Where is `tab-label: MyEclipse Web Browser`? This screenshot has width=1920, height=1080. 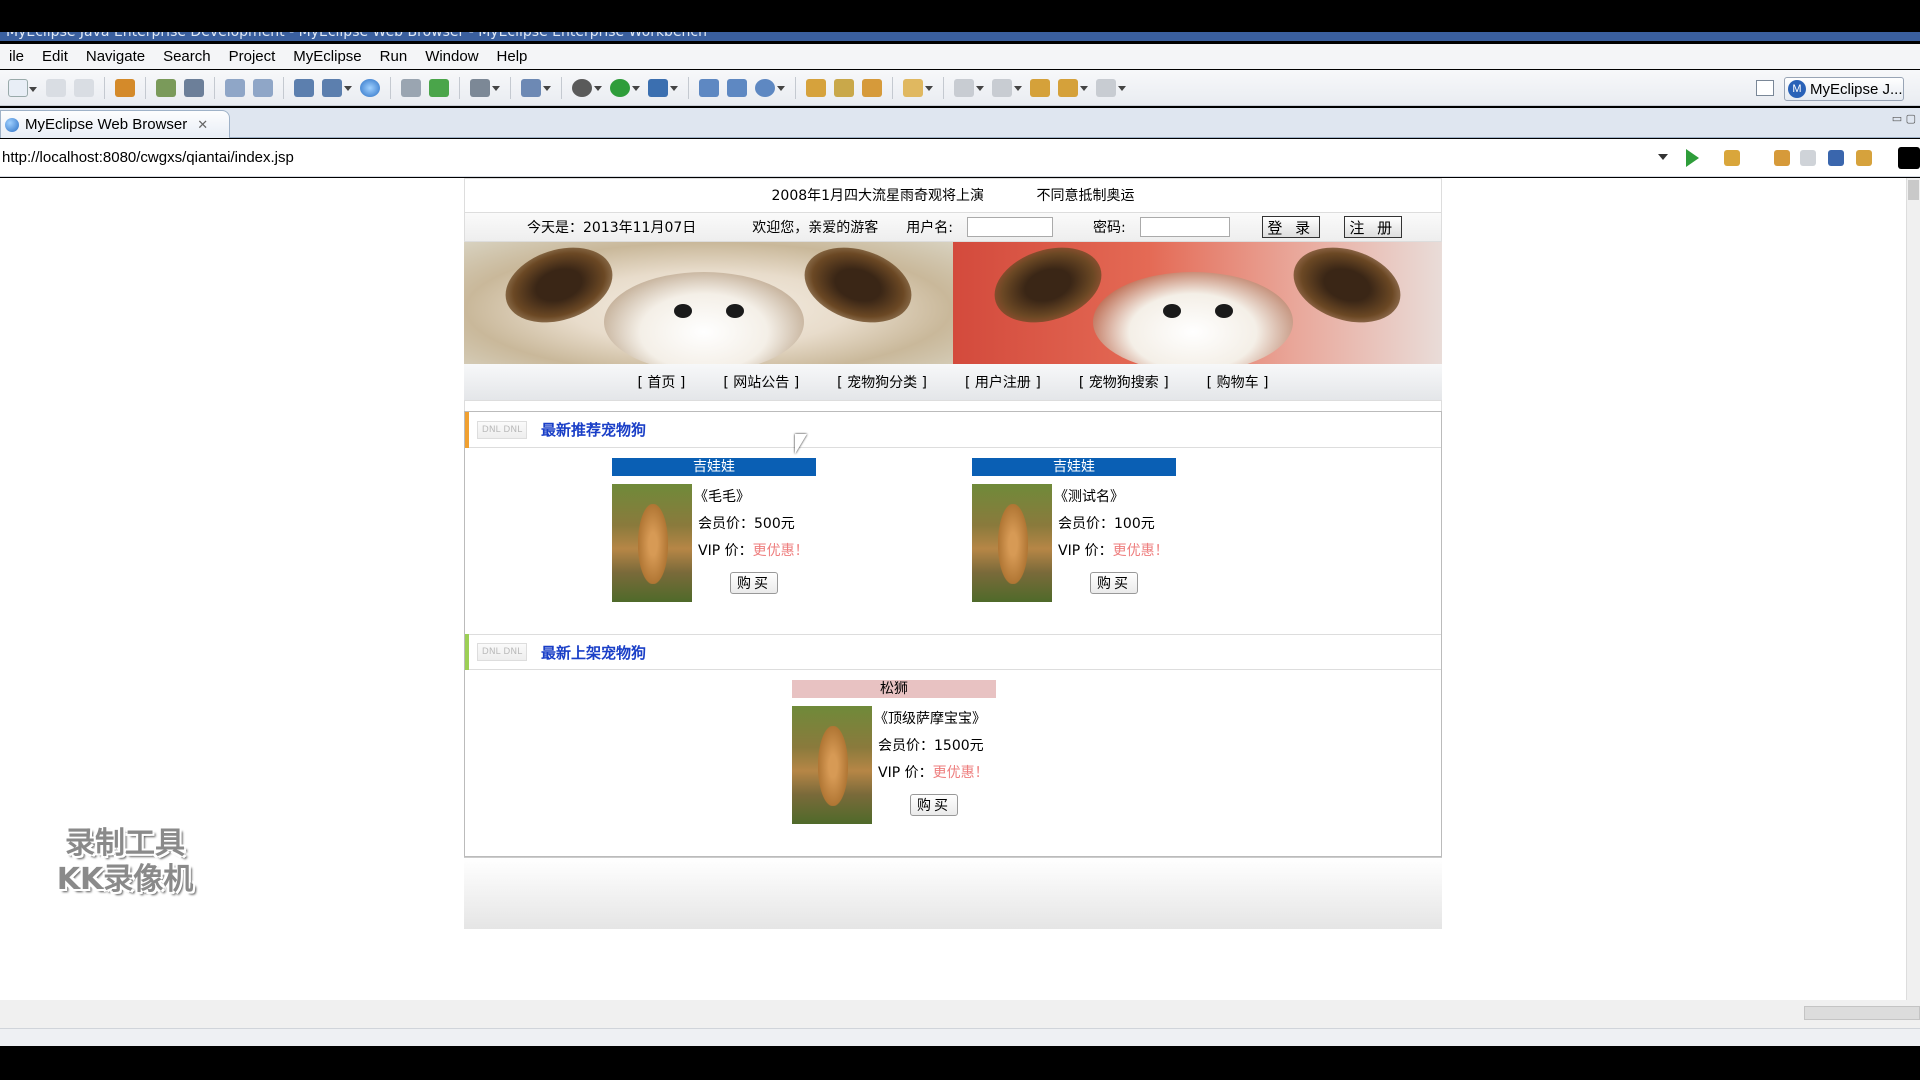
tab-label: MyEclipse Web Browser is located at coordinates (106, 124).